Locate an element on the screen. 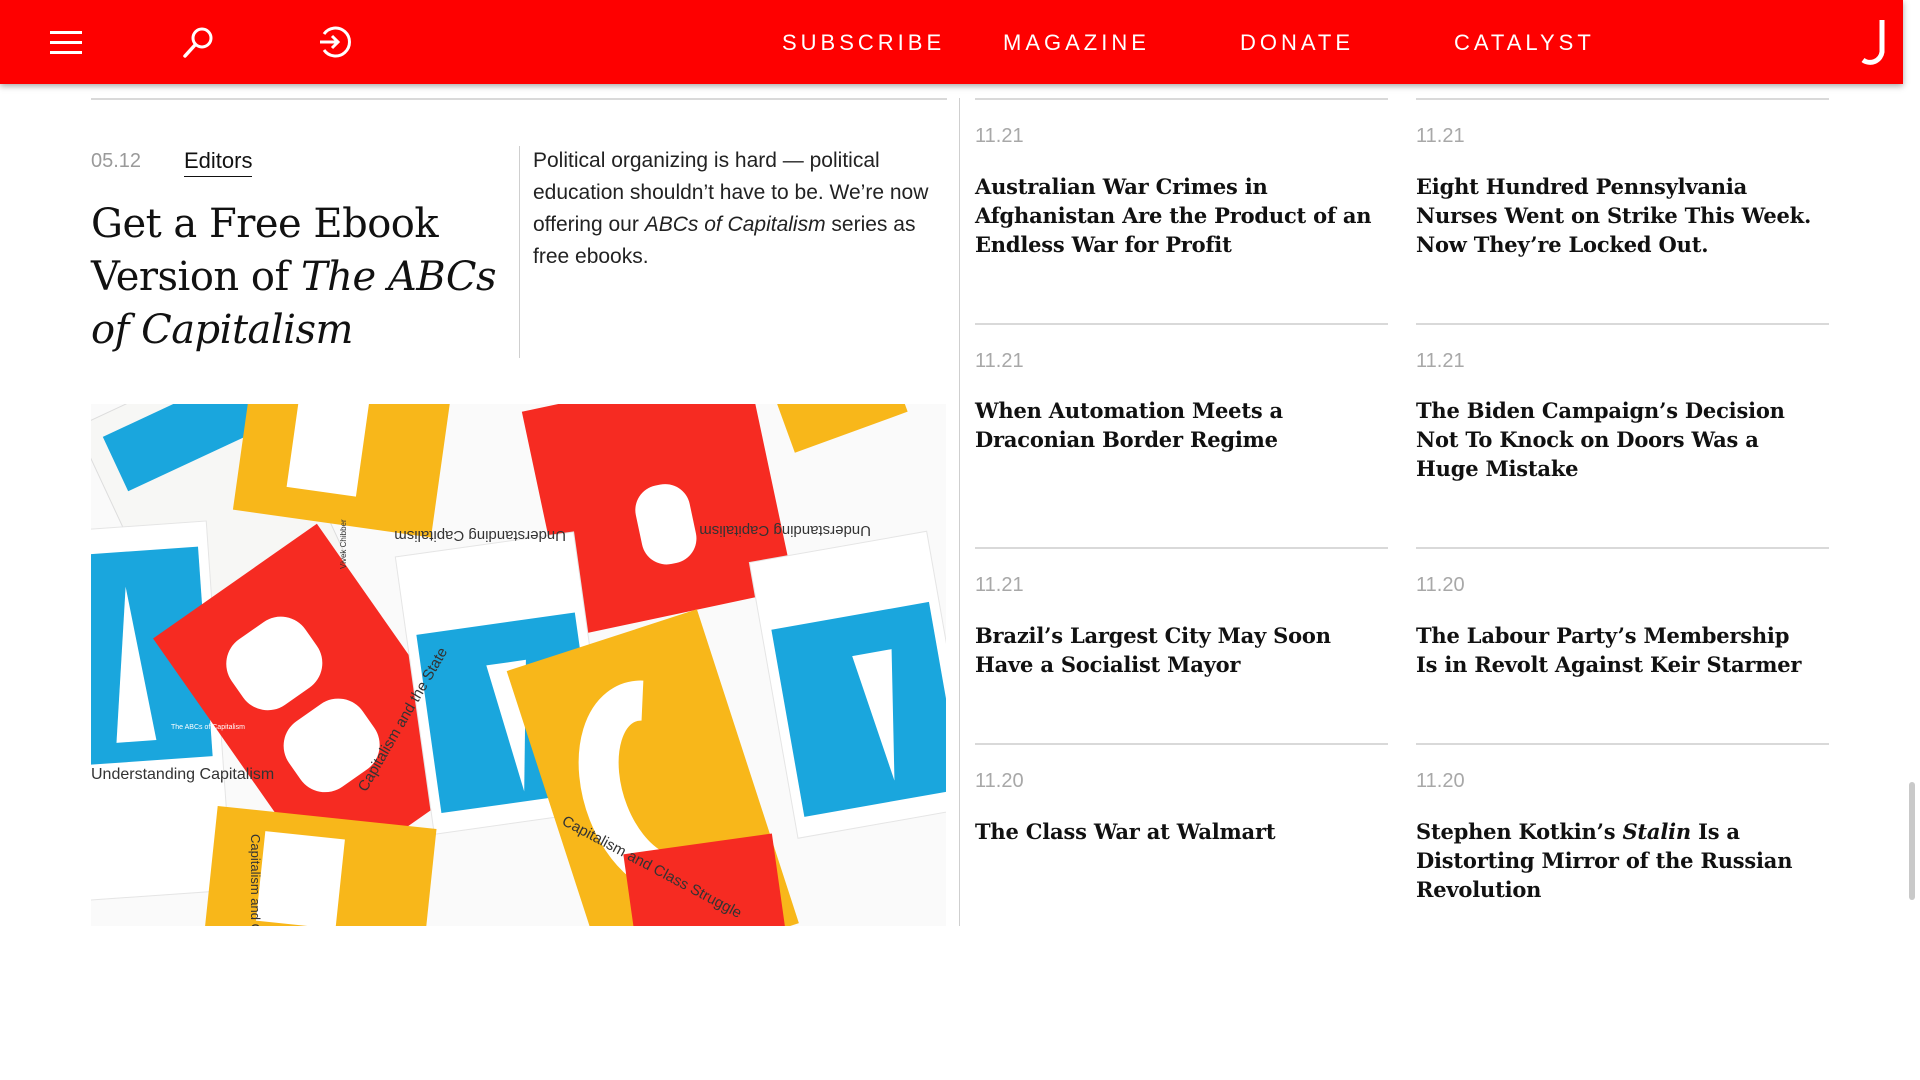 The image size is (1920, 1080). featured-date: 05.12 is located at coordinates (116, 161).